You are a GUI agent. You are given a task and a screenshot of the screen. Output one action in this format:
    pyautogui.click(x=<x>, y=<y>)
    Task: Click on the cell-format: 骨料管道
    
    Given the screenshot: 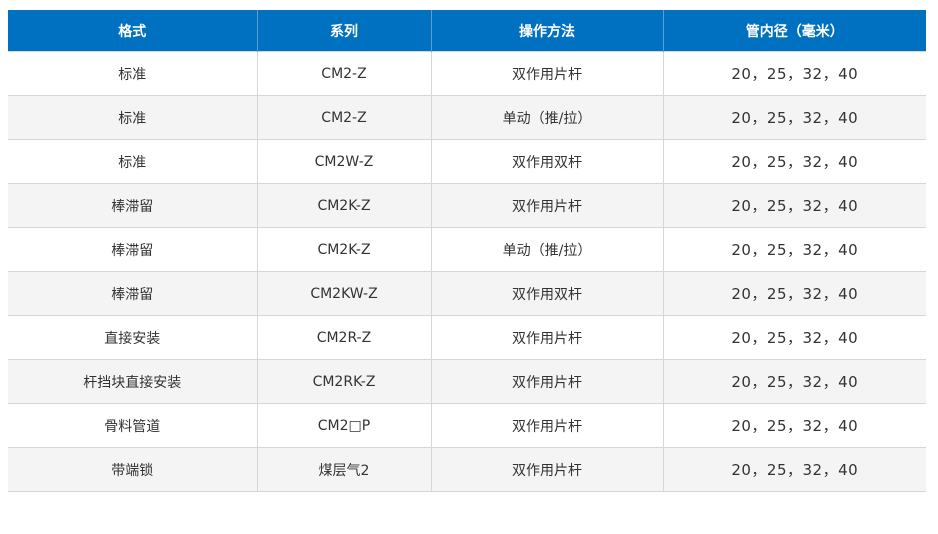 What is the action you would take?
    pyautogui.click(x=132, y=425)
    